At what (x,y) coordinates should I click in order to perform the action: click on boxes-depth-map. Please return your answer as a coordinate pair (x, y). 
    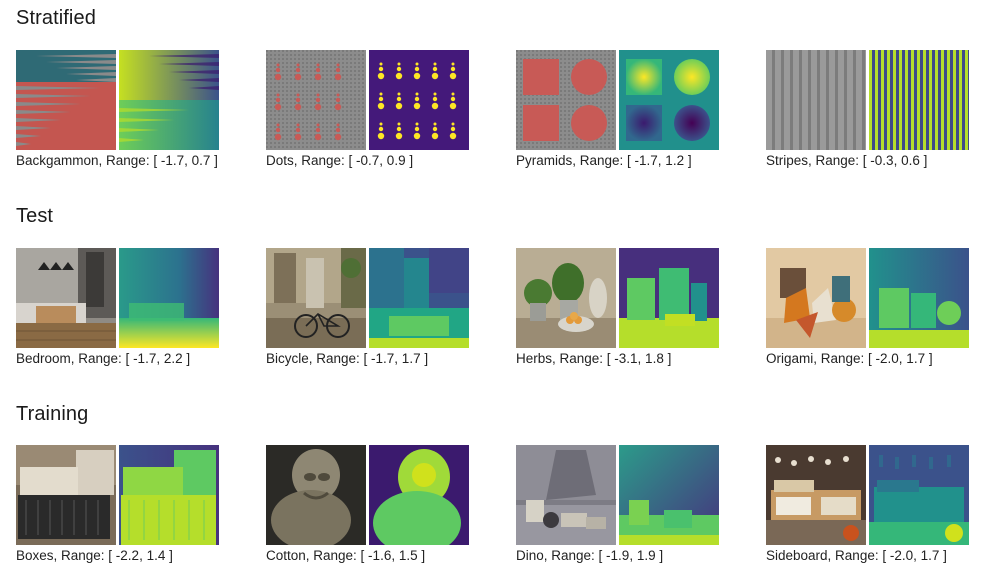
    Looking at the image, I should click on (169, 495).